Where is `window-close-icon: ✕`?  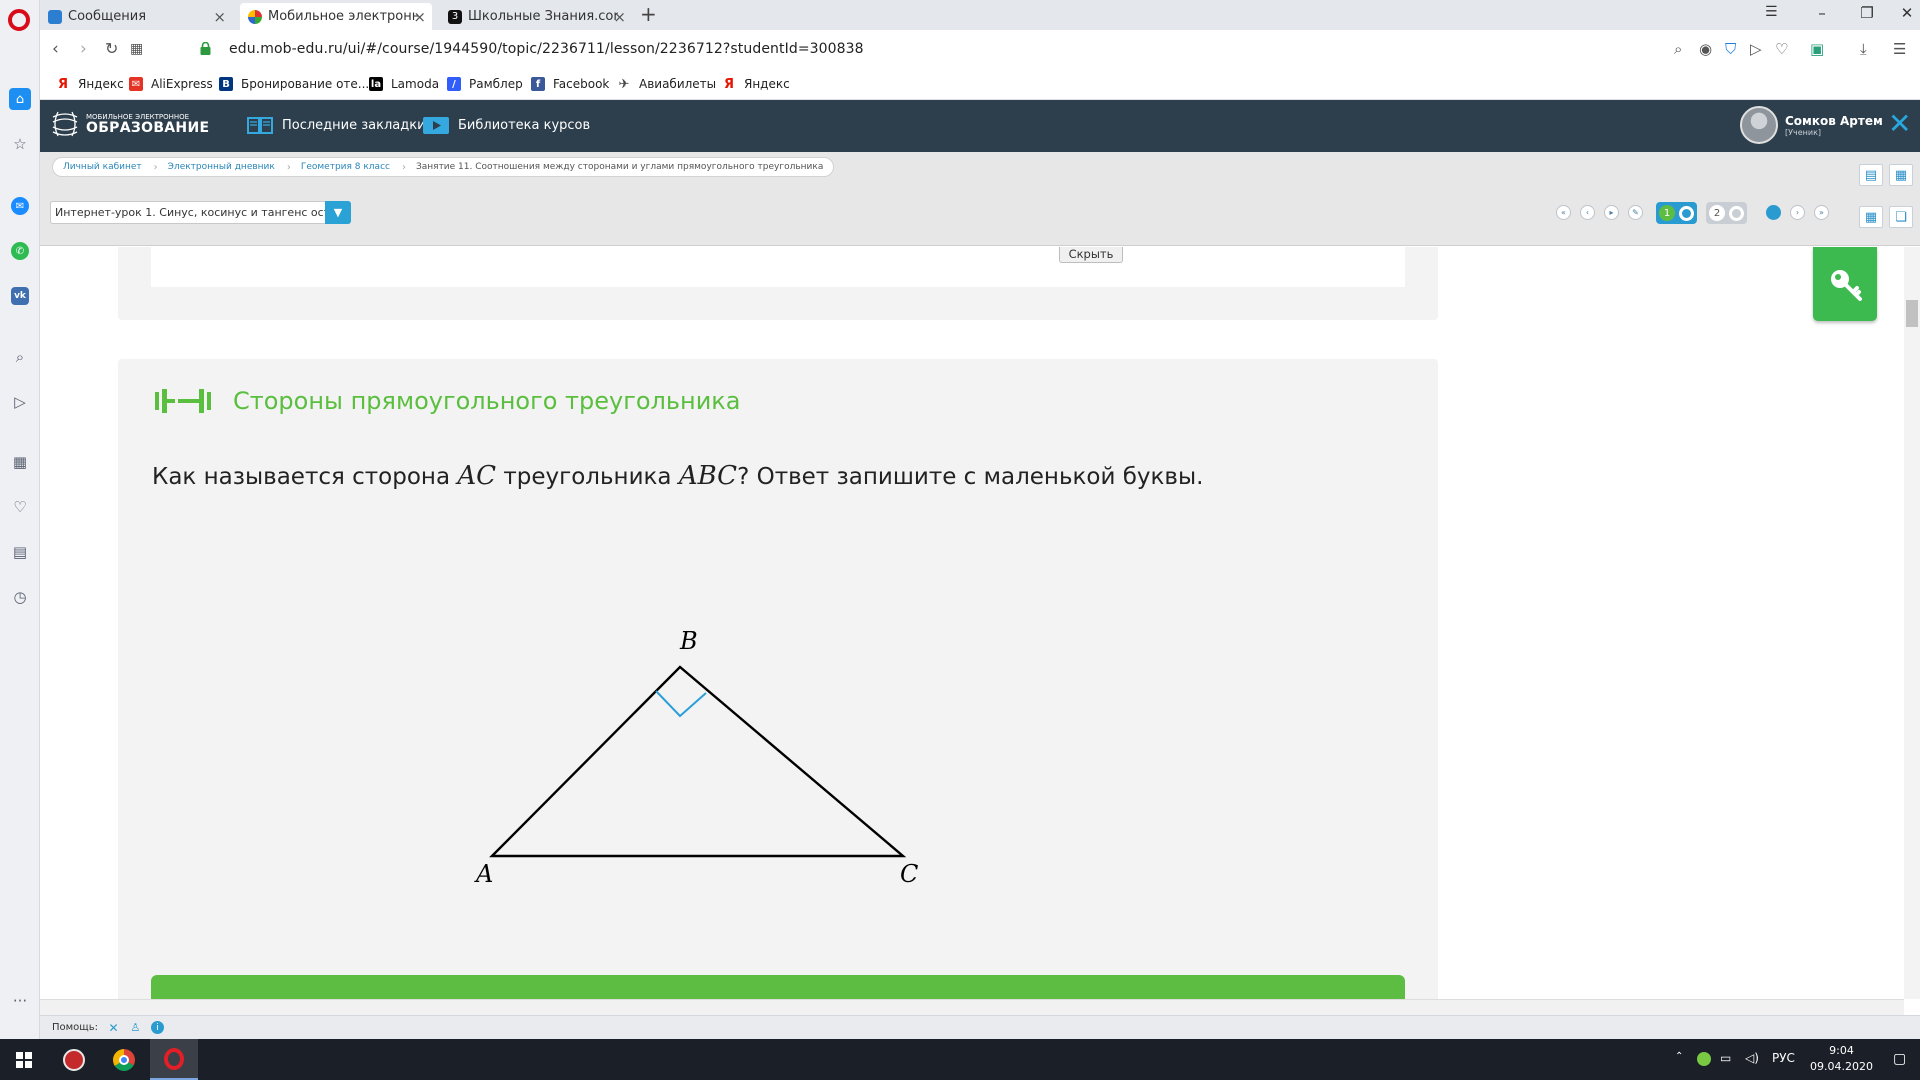
window-close-icon: ✕ is located at coordinates (1906, 13).